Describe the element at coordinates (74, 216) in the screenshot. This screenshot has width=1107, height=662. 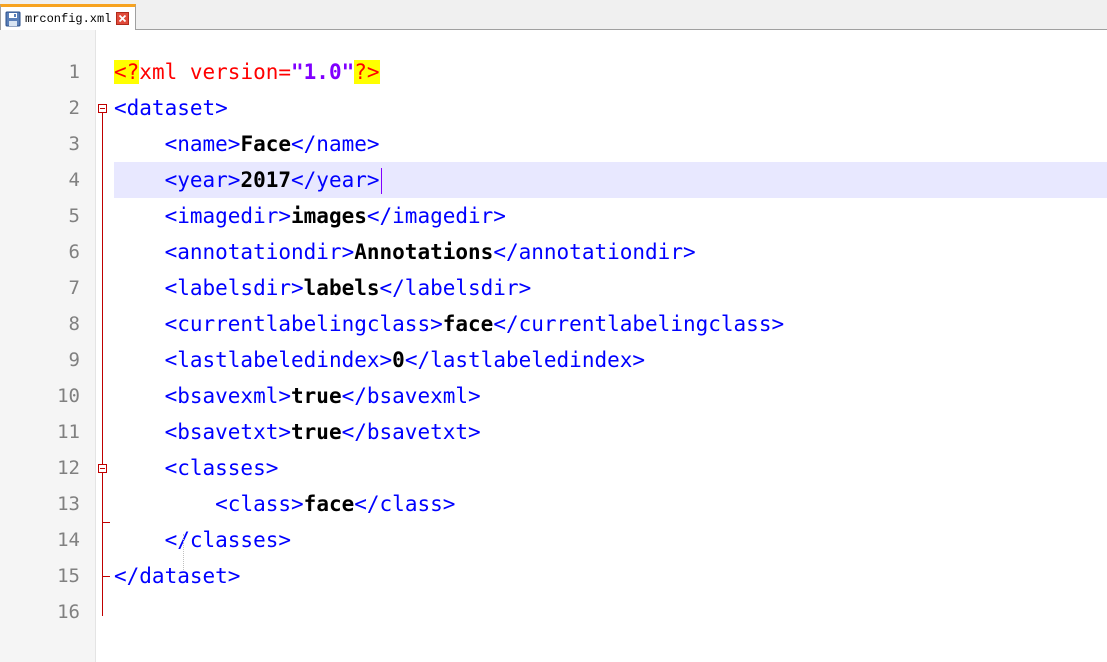
I see `line-number: 5` at that location.